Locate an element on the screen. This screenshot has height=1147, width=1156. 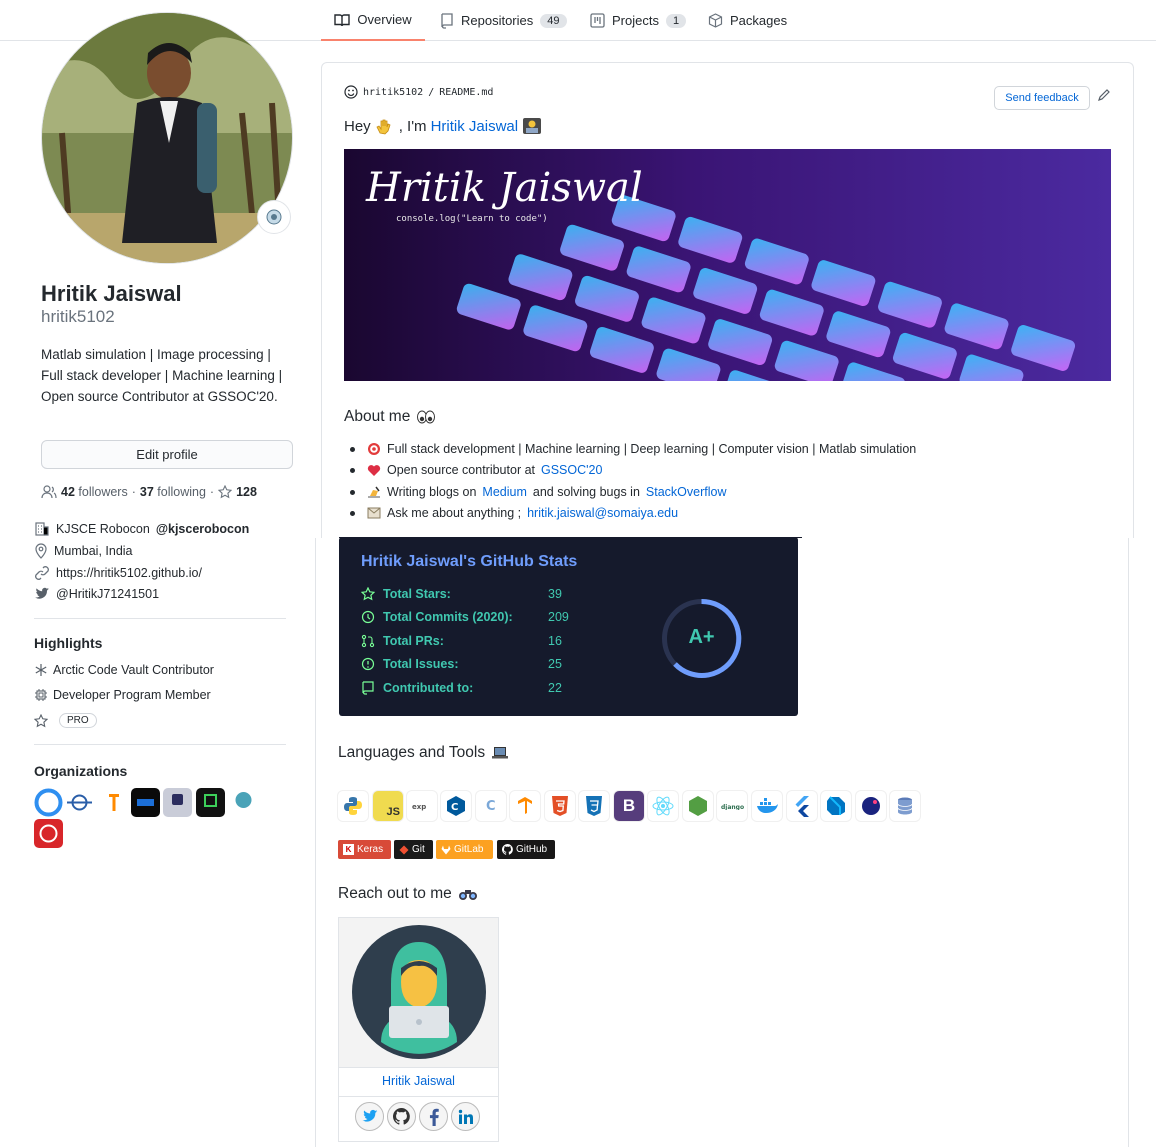
followers-count: 42 is located at coordinates (68, 492).